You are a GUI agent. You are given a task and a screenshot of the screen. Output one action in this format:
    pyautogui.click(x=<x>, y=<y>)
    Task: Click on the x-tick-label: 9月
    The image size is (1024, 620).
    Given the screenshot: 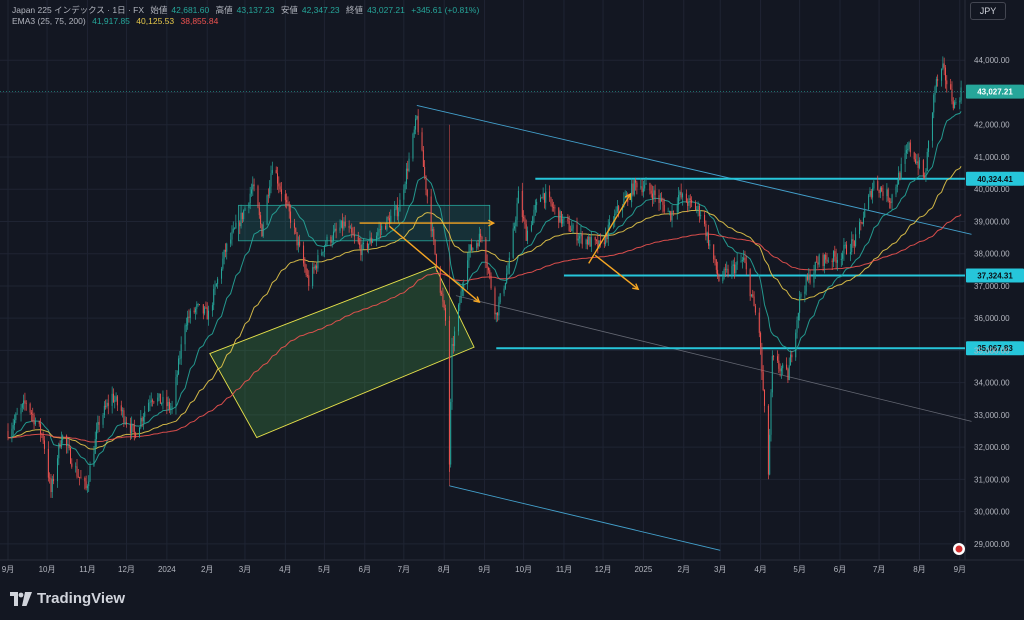 What is the action you would take?
    pyautogui.click(x=960, y=569)
    